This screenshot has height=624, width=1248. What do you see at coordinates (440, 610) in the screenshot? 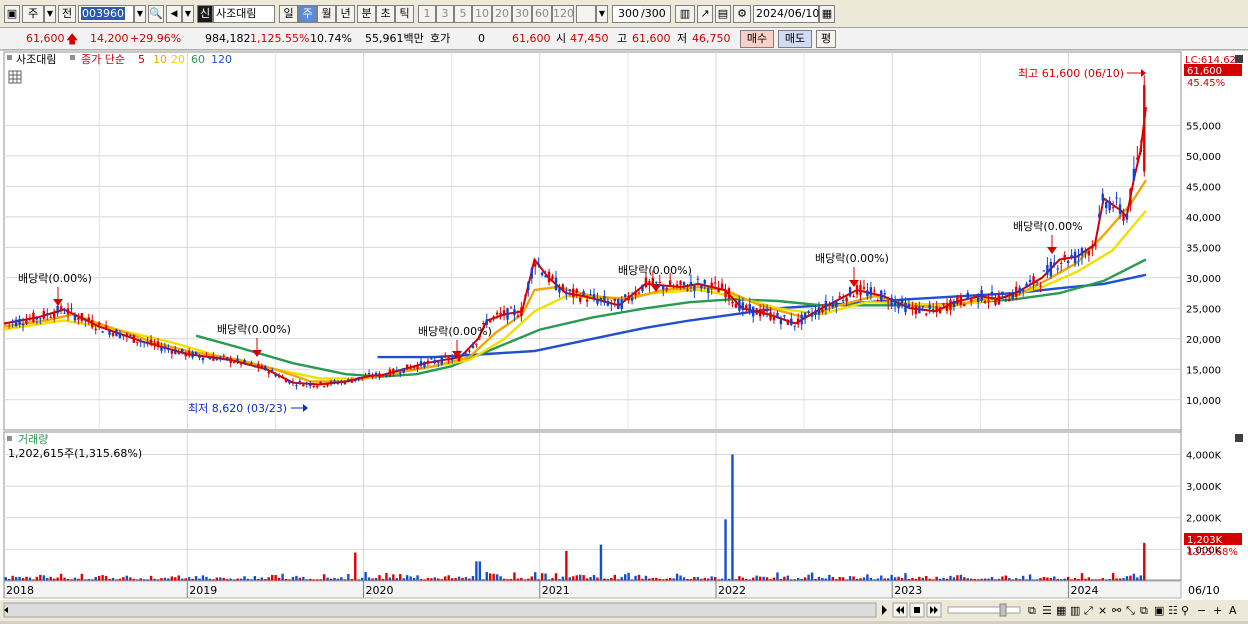
I see `horizontal-scrollbar` at bounding box center [440, 610].